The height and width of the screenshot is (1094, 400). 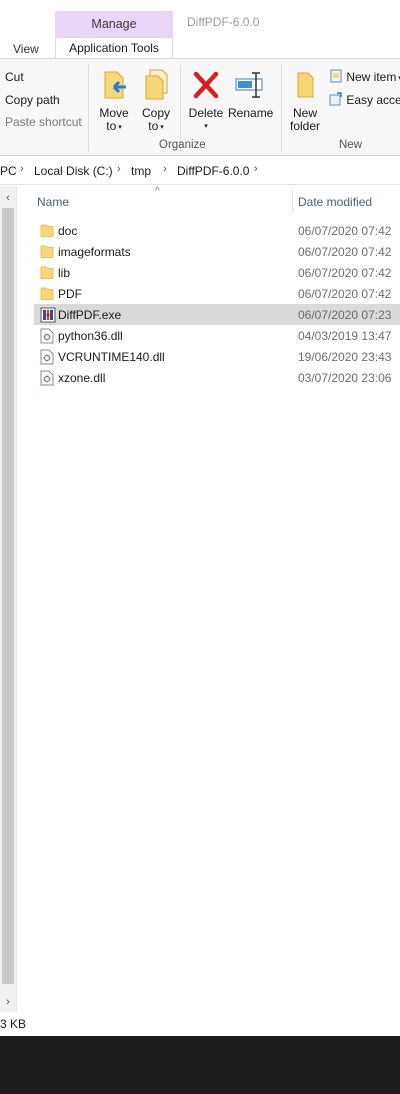 I want to click on tab-view: View, so click(x=26, y=49).